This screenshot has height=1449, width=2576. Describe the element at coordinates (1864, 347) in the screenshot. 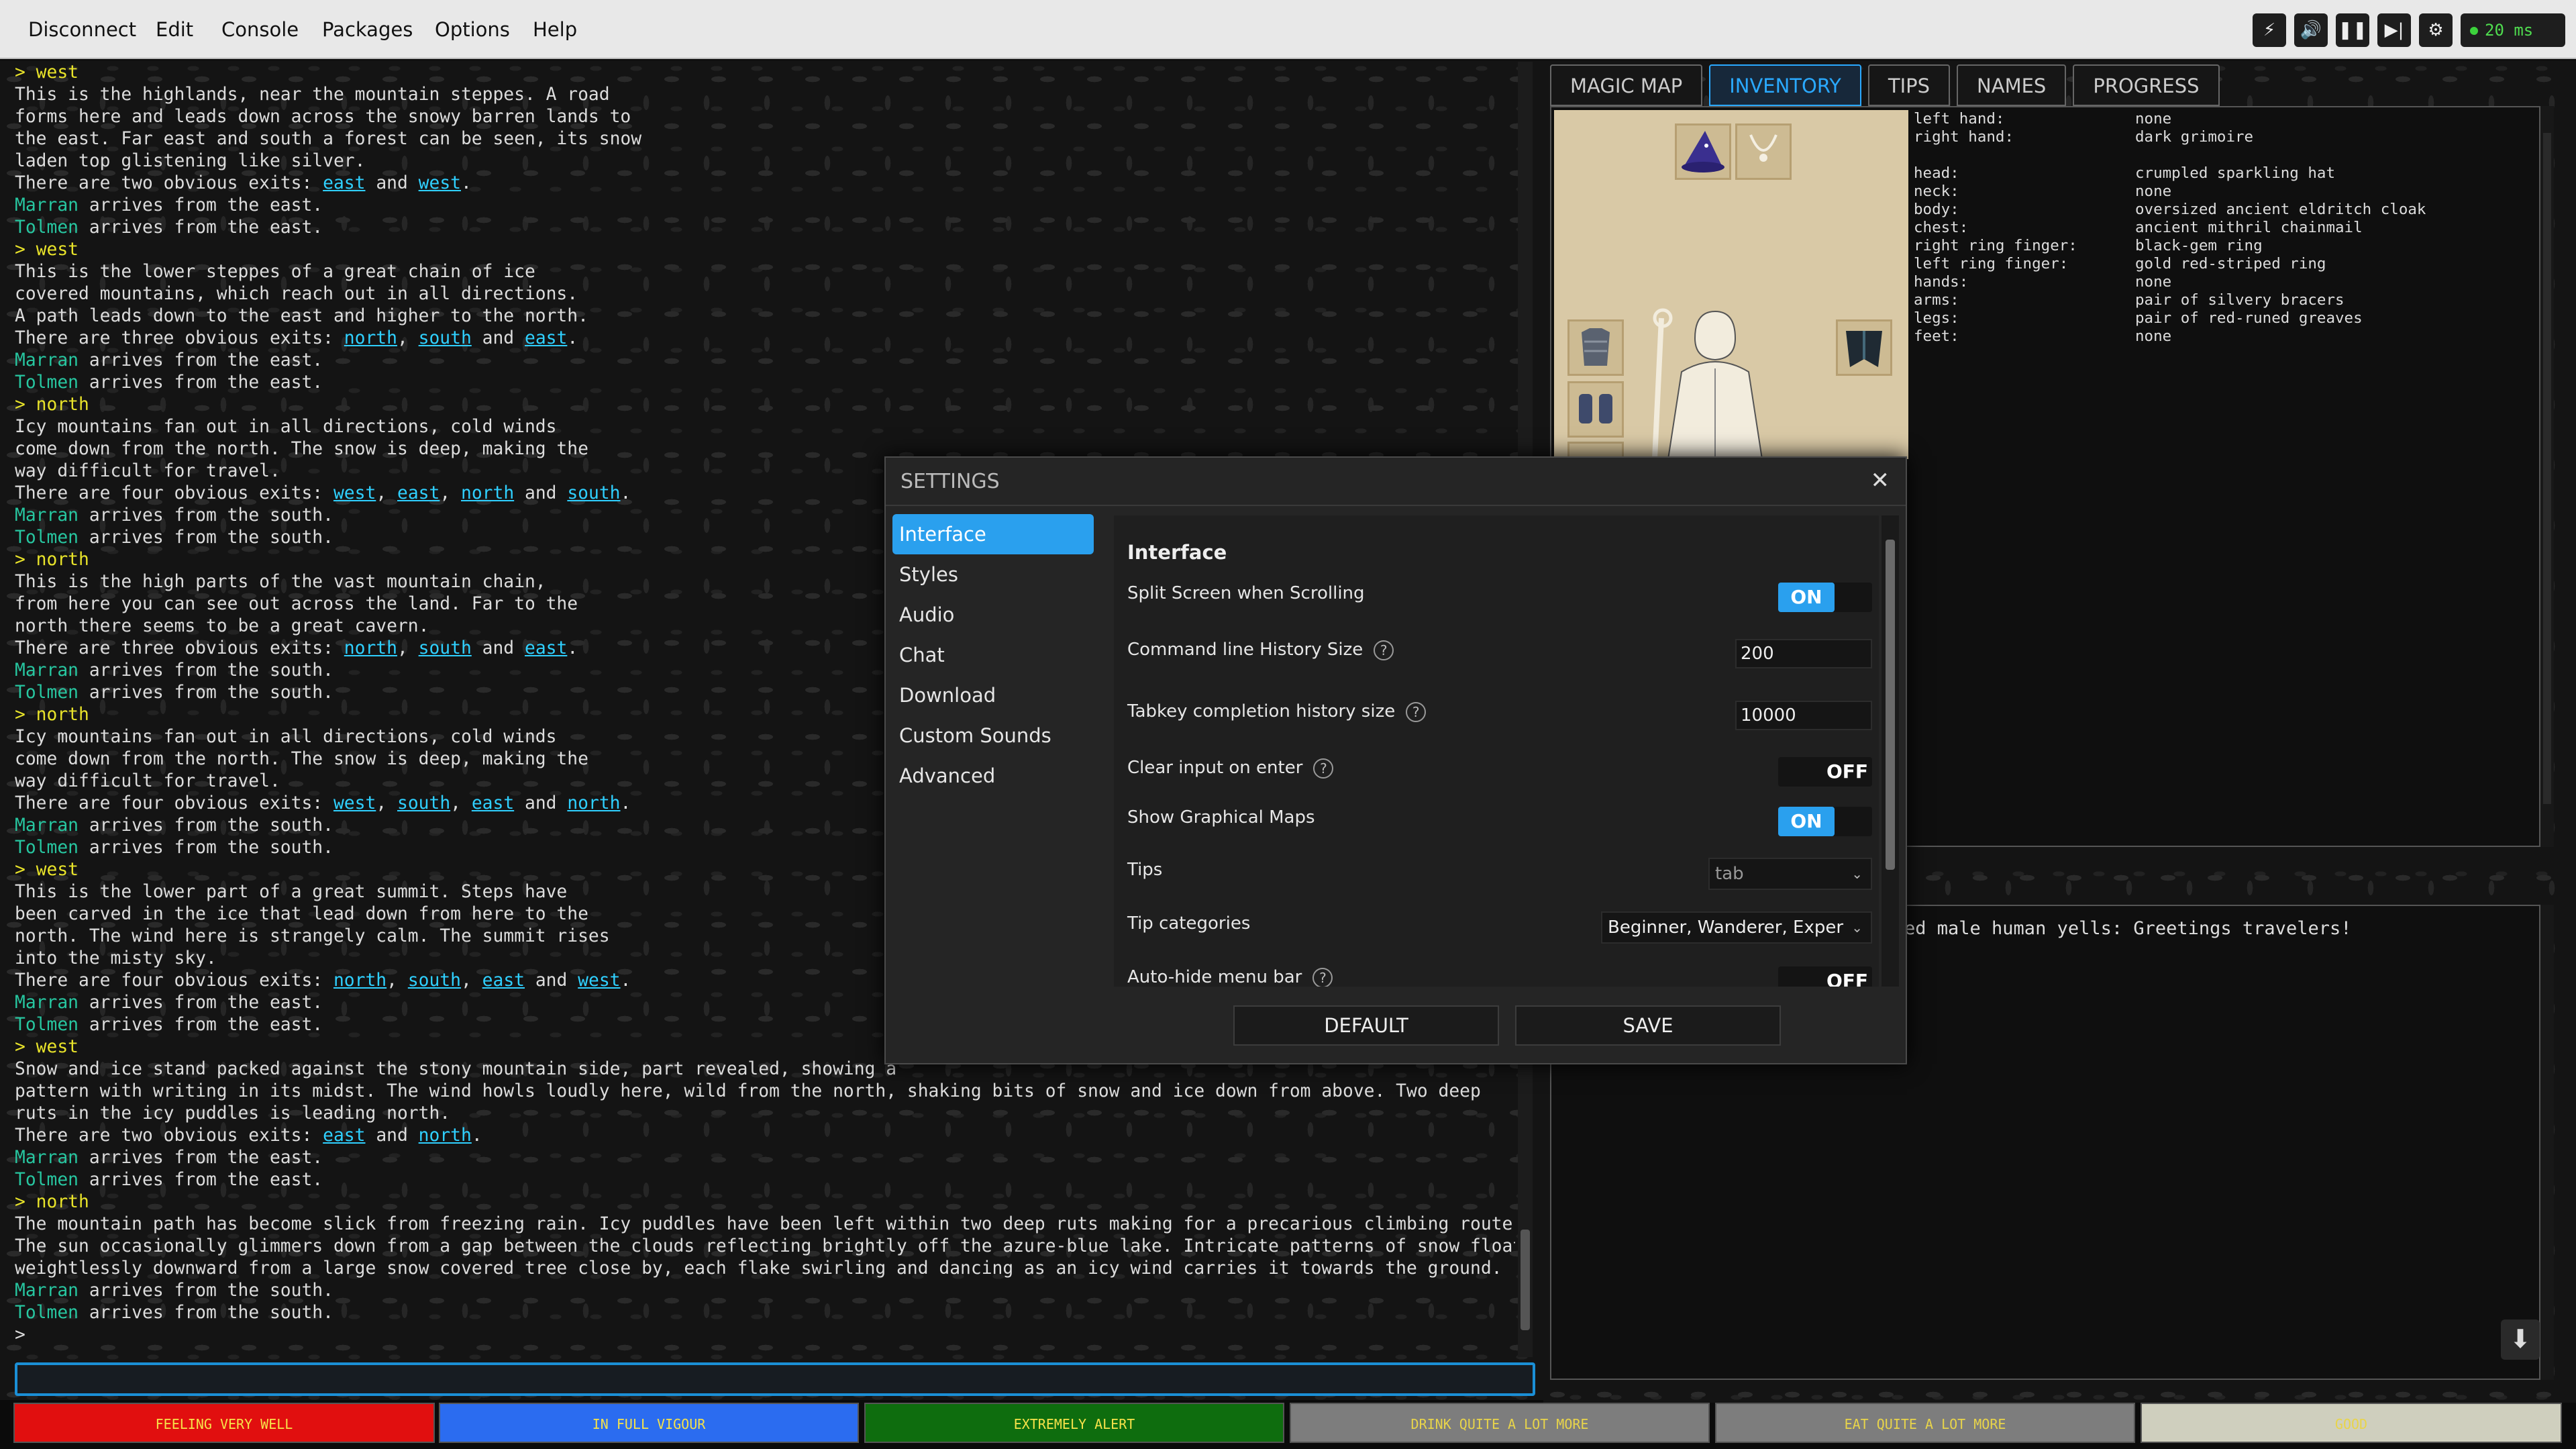

I see `cloak-slot` at that location.